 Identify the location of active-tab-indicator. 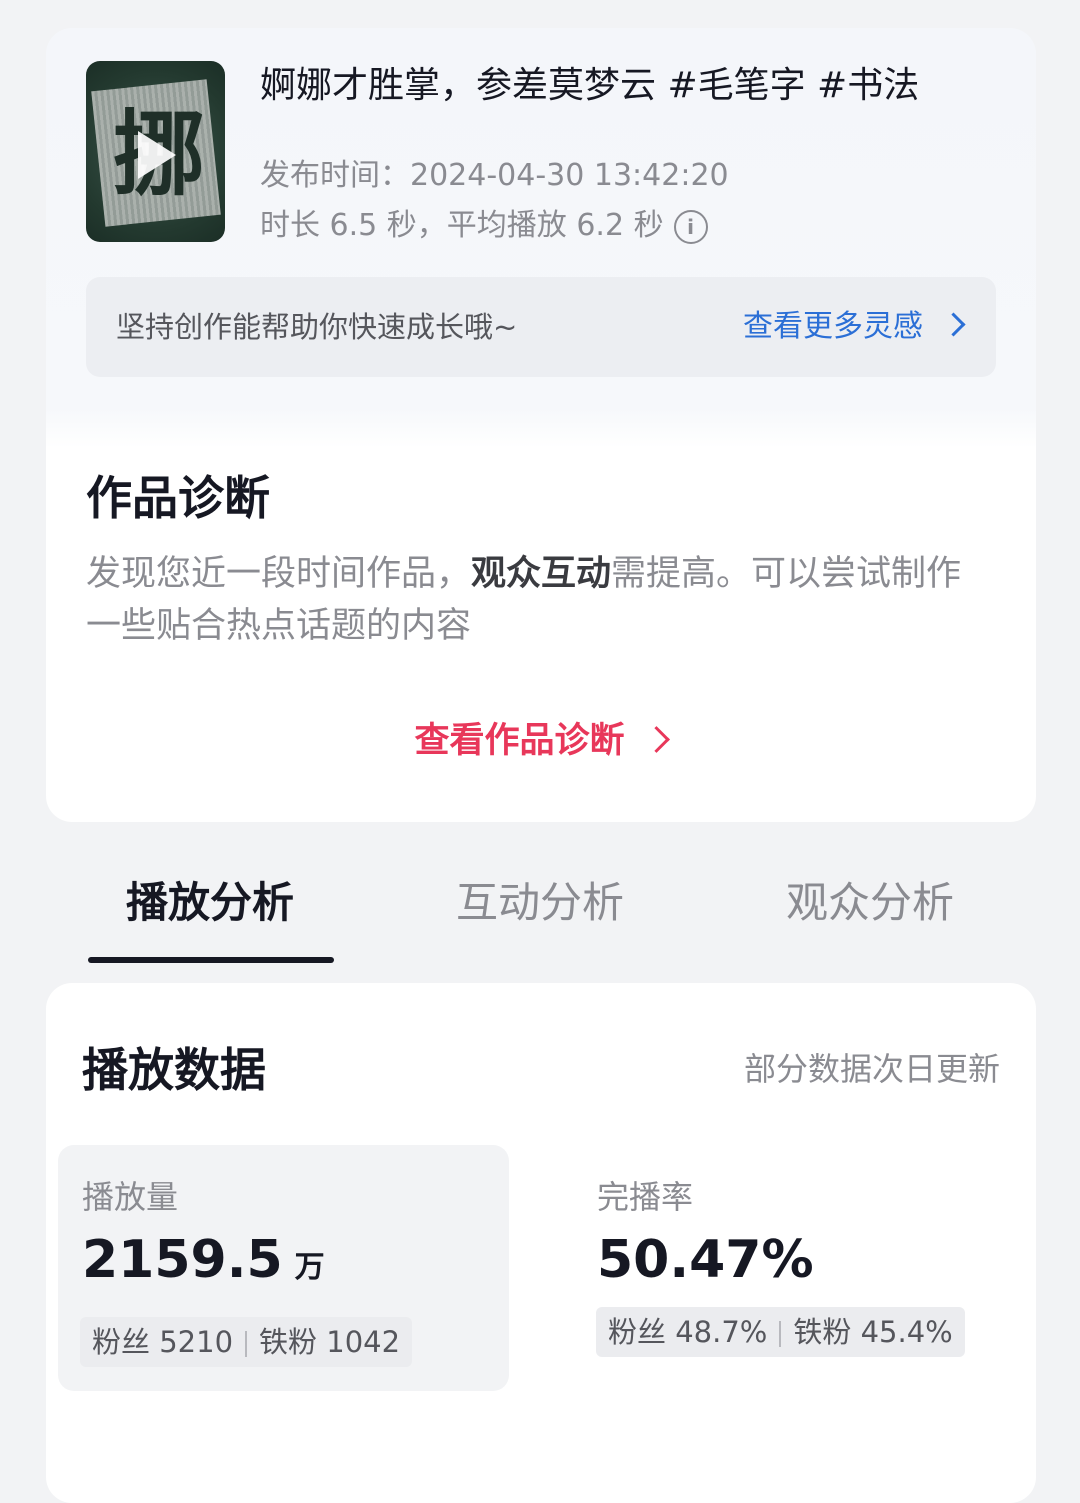
(211, 960).